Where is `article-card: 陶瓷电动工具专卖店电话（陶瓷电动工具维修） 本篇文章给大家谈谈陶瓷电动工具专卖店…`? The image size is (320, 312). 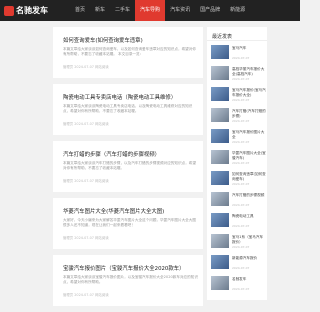 article-card: 陶瓷电动工具专卖店电话（陶瓷电动工具维修） 本篇文章给大家谈谈陶瓷电动工具专卖店… is located at coordinates (128, 109).